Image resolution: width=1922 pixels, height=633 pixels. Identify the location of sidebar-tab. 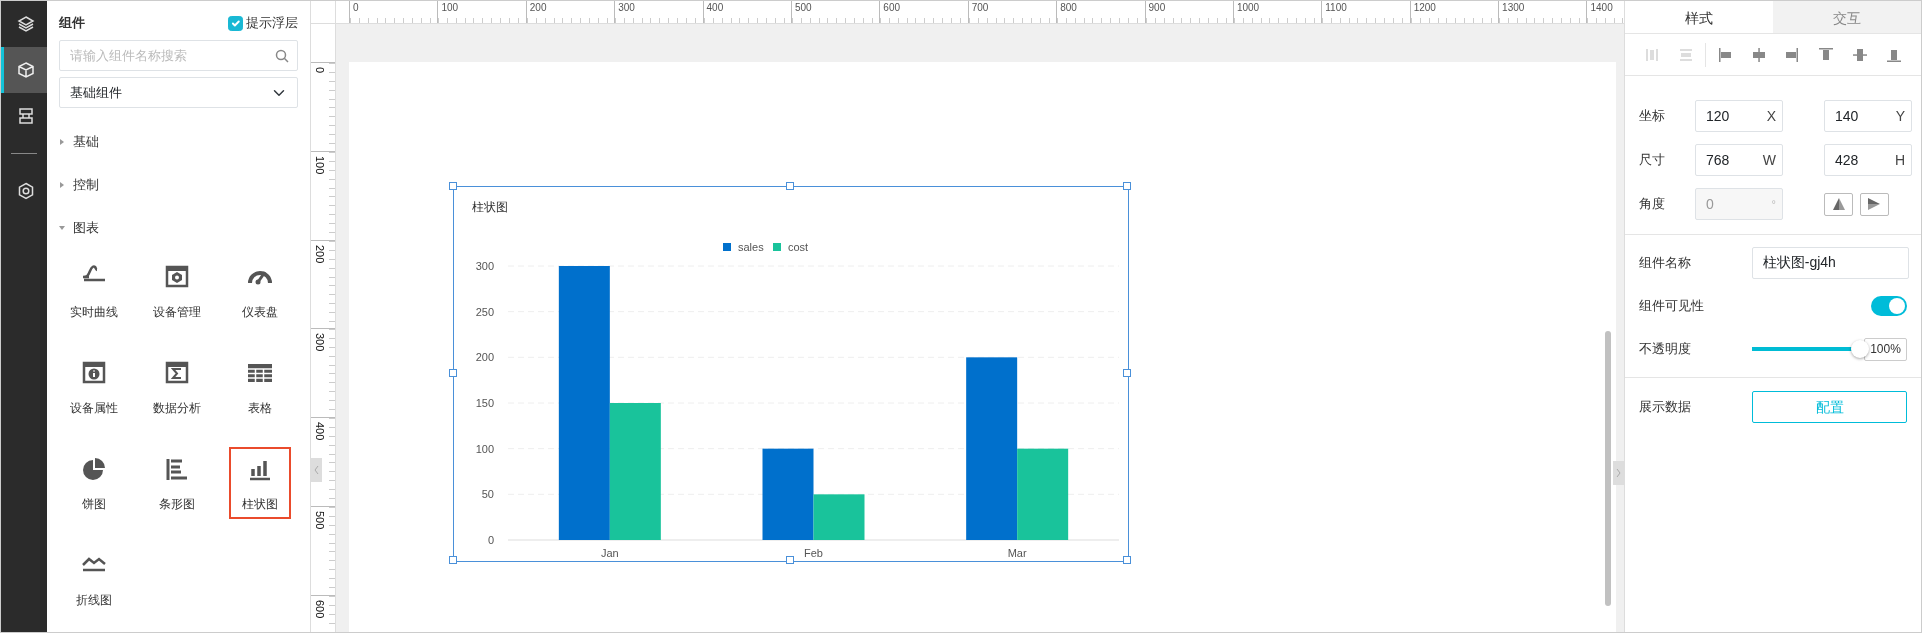
(24, 70).